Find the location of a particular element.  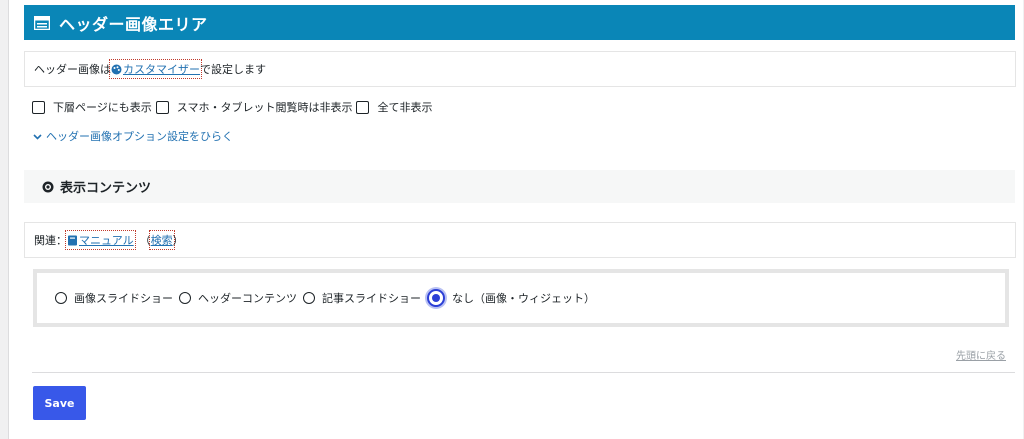

radio-label: 画像スライドショー is located at coordinates (123, 298).